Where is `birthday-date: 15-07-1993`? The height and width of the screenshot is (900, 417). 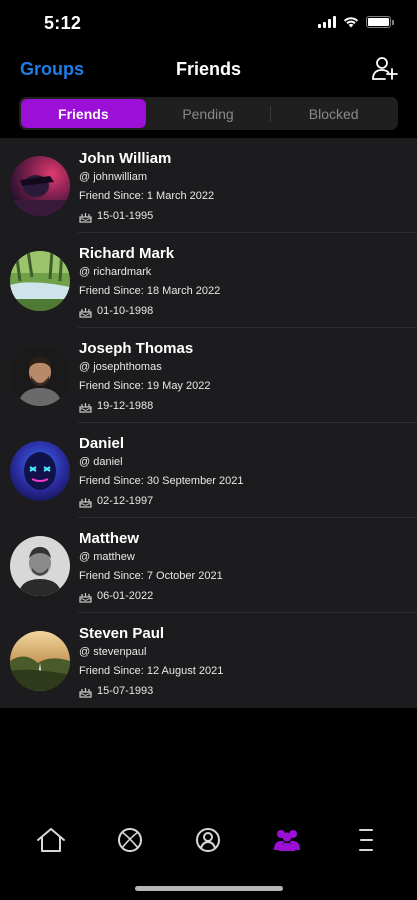
birthday-date: 15-07-1993 is located at coordinates (125, 691).